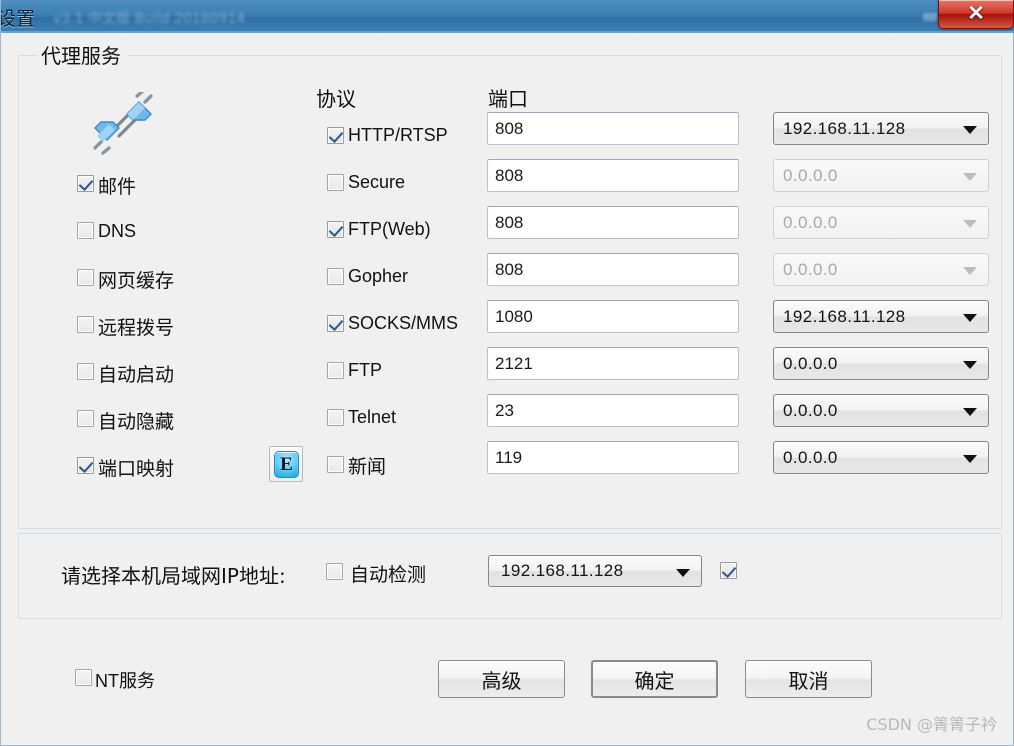 Image resolution: width=1014 pixels, height=746 pixels. Describe the element at coordinates (808, 679) in the screenshot. I see `cancel-button: 取消` at that location.